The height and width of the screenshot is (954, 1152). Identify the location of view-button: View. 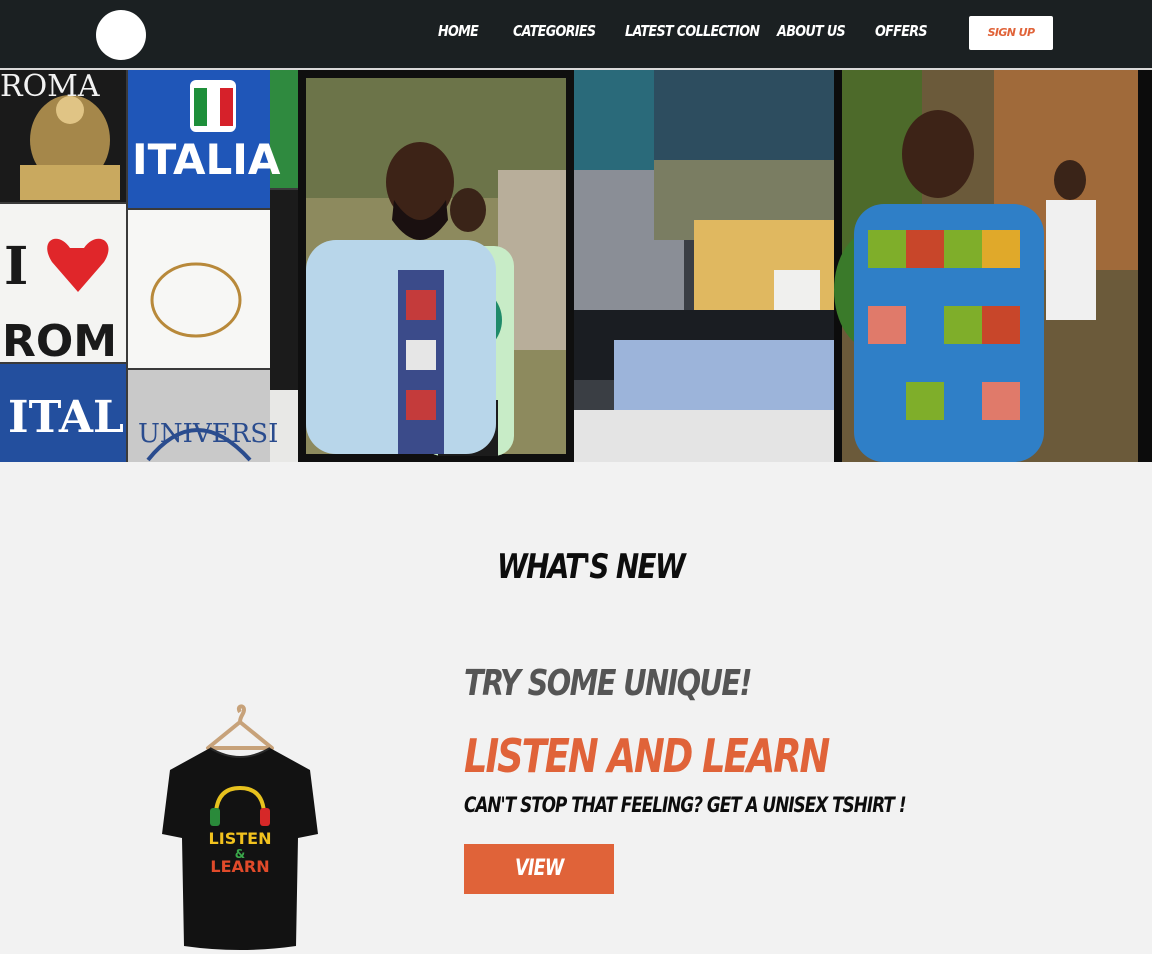
(539, 869).